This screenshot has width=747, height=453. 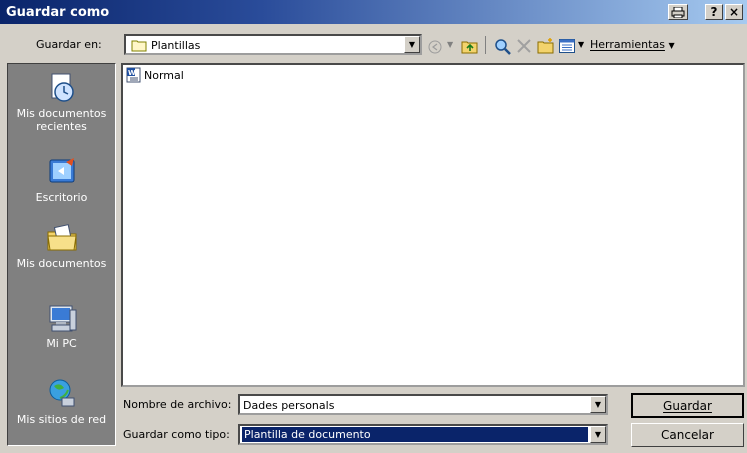 I want to click on place-desktop: Escritorio, so click(x=61, y=180).